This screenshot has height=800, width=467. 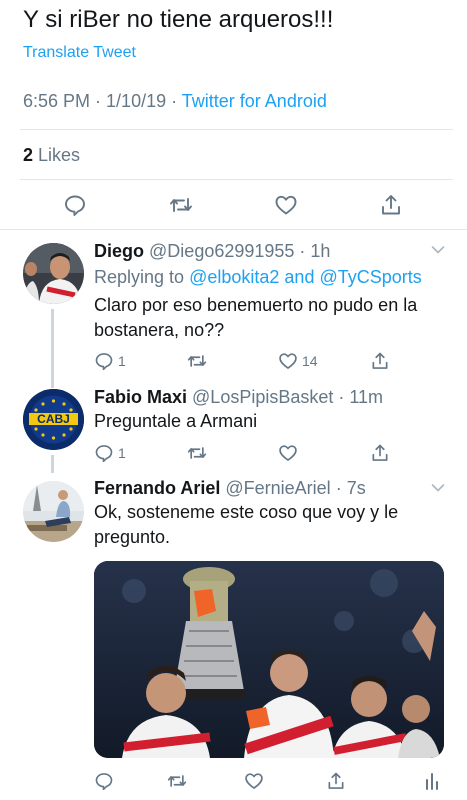 I want to click on reply-action-bar: 1 14, so click(x=266, y=361).